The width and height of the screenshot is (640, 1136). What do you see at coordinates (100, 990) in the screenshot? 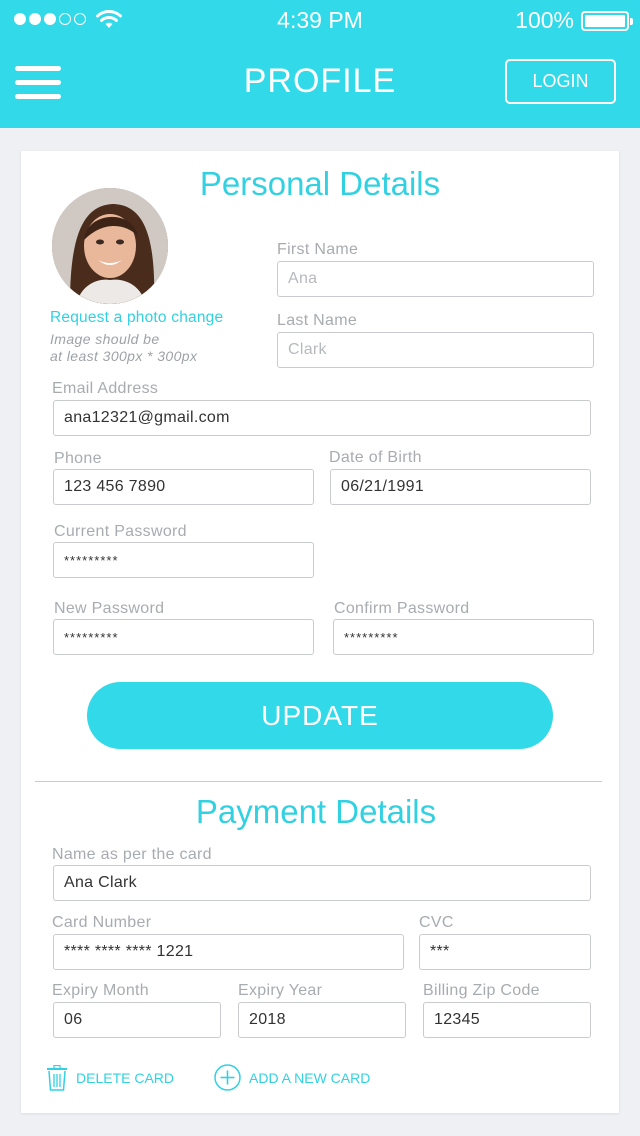
I see `expiry-month-label: Expiry Month` at bounding box center [100, 990].